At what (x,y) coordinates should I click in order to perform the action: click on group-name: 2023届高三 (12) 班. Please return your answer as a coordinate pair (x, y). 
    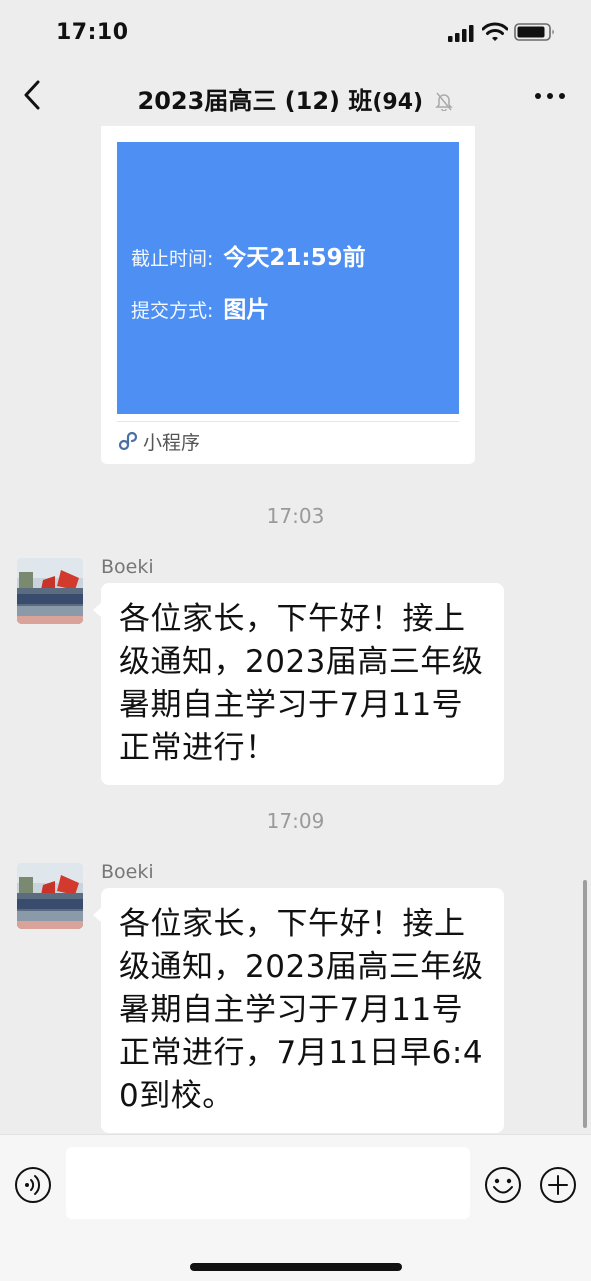
    Looking at the image, I should click on (255, 101).